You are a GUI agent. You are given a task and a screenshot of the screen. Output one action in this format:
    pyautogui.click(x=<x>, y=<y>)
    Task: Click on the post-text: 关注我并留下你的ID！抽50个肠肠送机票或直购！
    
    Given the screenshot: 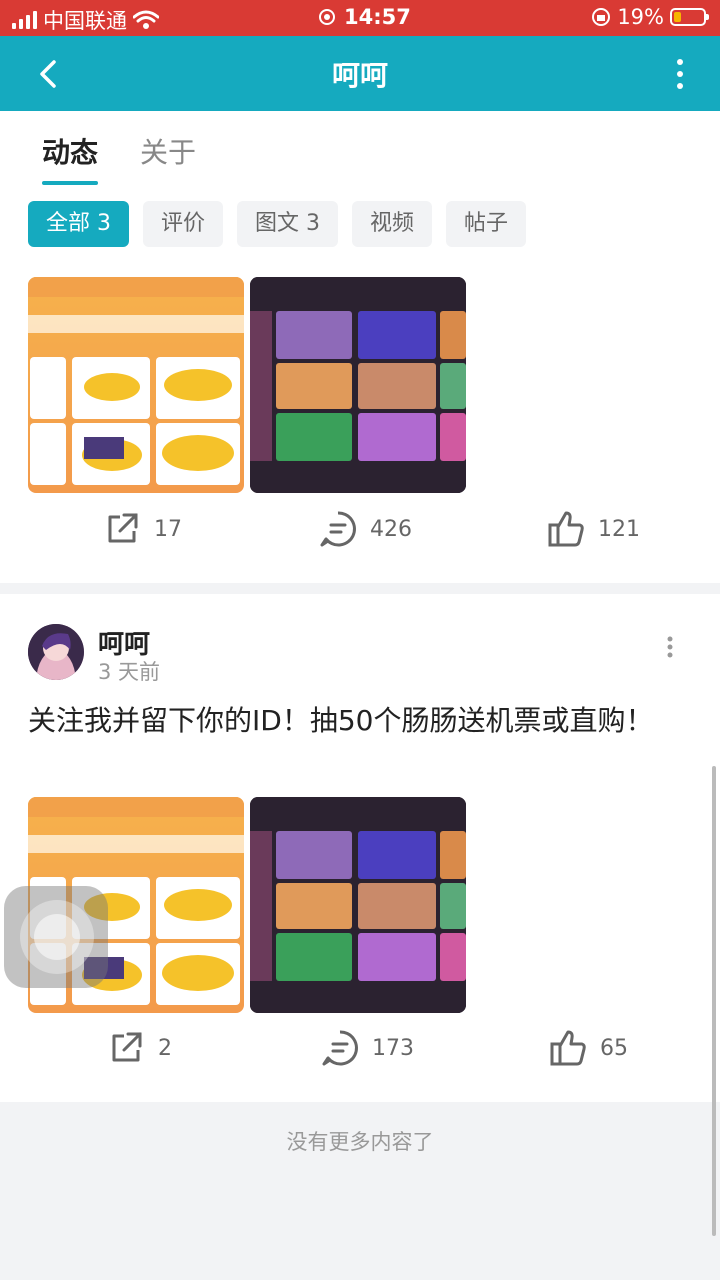 What is the action you would take?
    pyautogui.click(x=353, y=721)
    